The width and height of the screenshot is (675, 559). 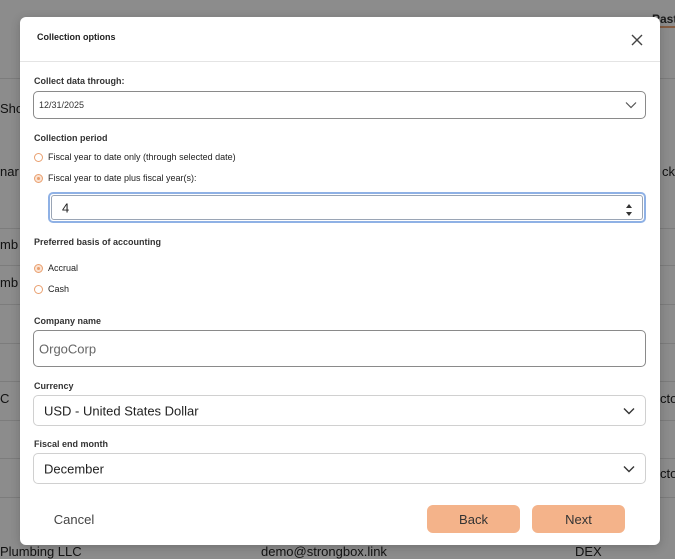 What do you see at coordinates (54, 386) in the screenshot?
I see `currency-label: Currency` at bounding box center [54, 386].